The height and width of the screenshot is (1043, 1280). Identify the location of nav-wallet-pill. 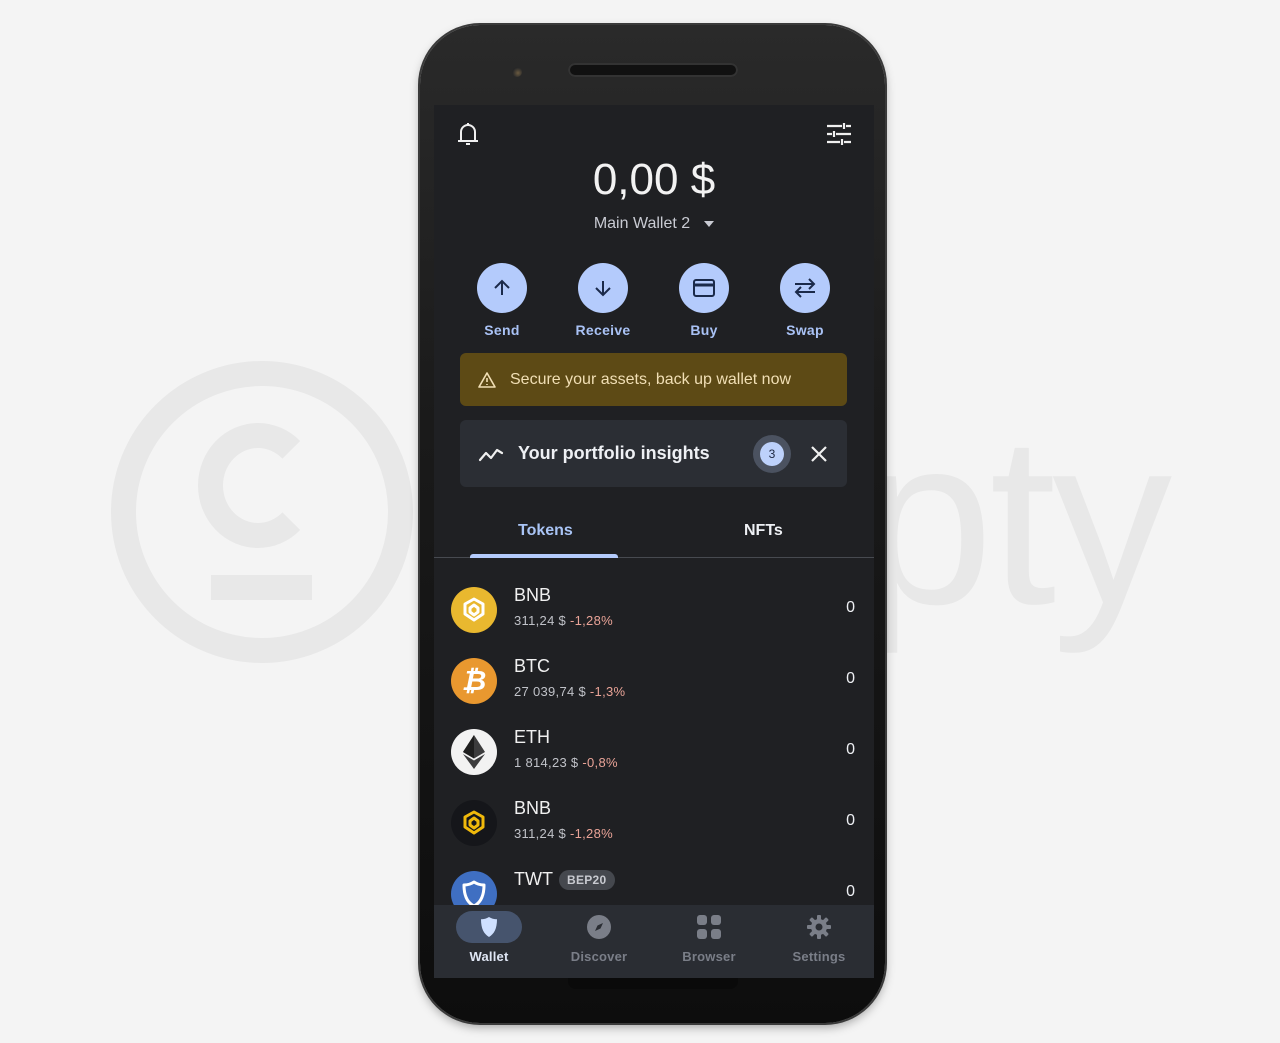
(489, 927).